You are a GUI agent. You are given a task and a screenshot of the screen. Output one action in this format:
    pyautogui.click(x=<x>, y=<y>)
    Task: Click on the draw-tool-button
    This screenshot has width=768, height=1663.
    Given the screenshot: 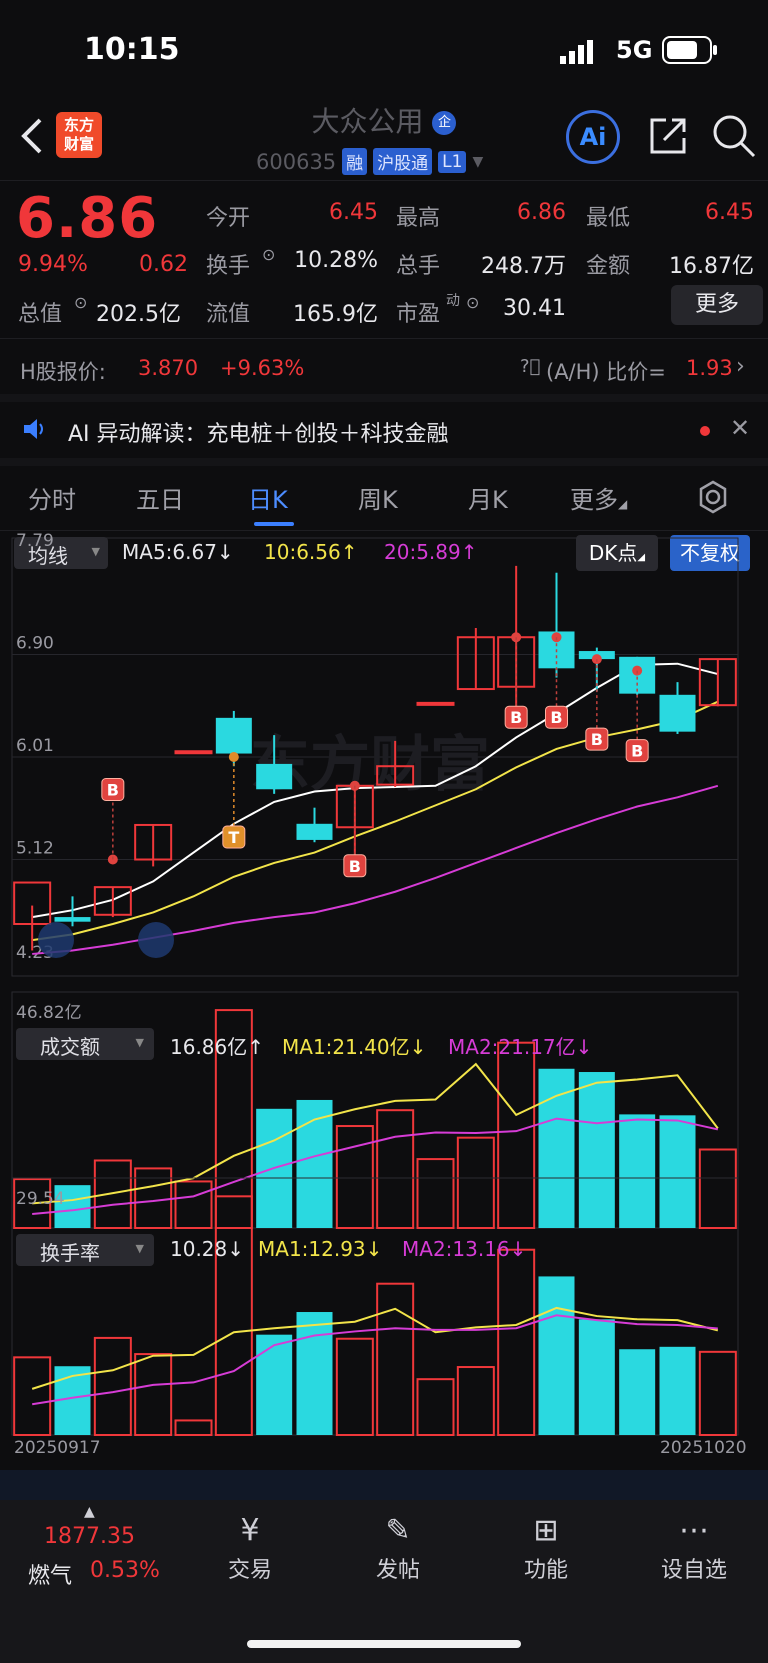 What is the action you would take?
    pyautogui.click(x=156, y=940)
    